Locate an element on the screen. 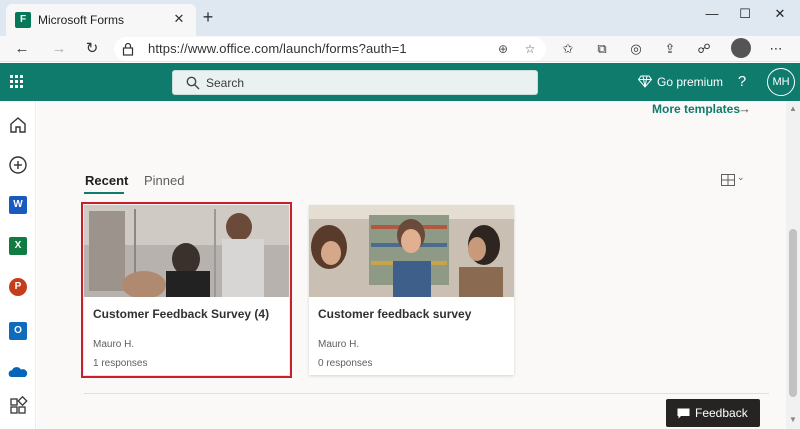 This screenshot has height=429, width=800. onedrive-icon is located at coordinates (18, 373).